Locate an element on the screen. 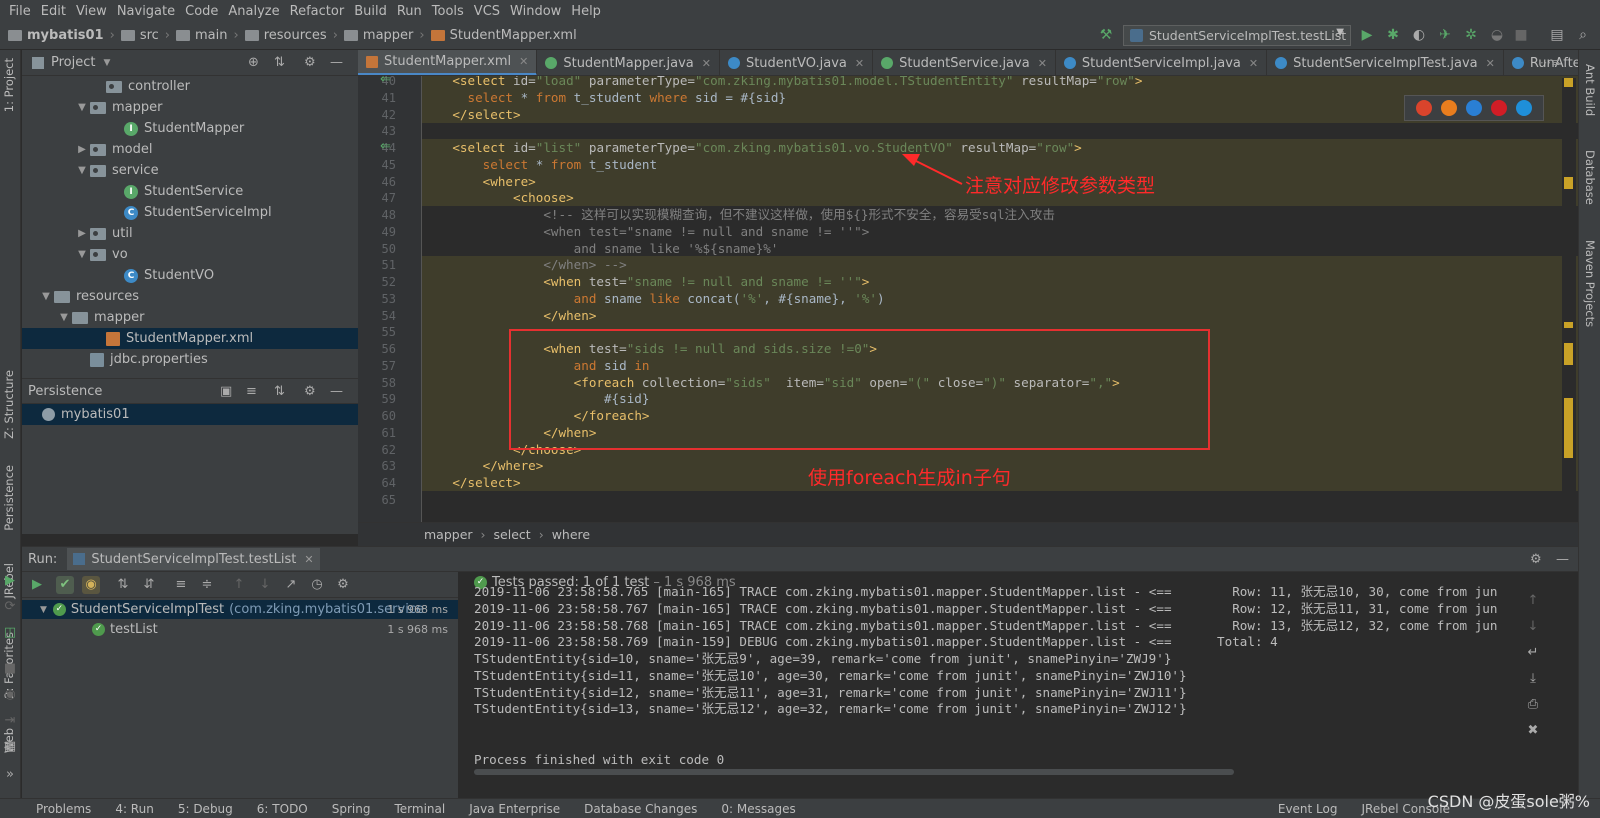 The image size is (1600, 818). safari-icon is located at coordinates (1473, 108).